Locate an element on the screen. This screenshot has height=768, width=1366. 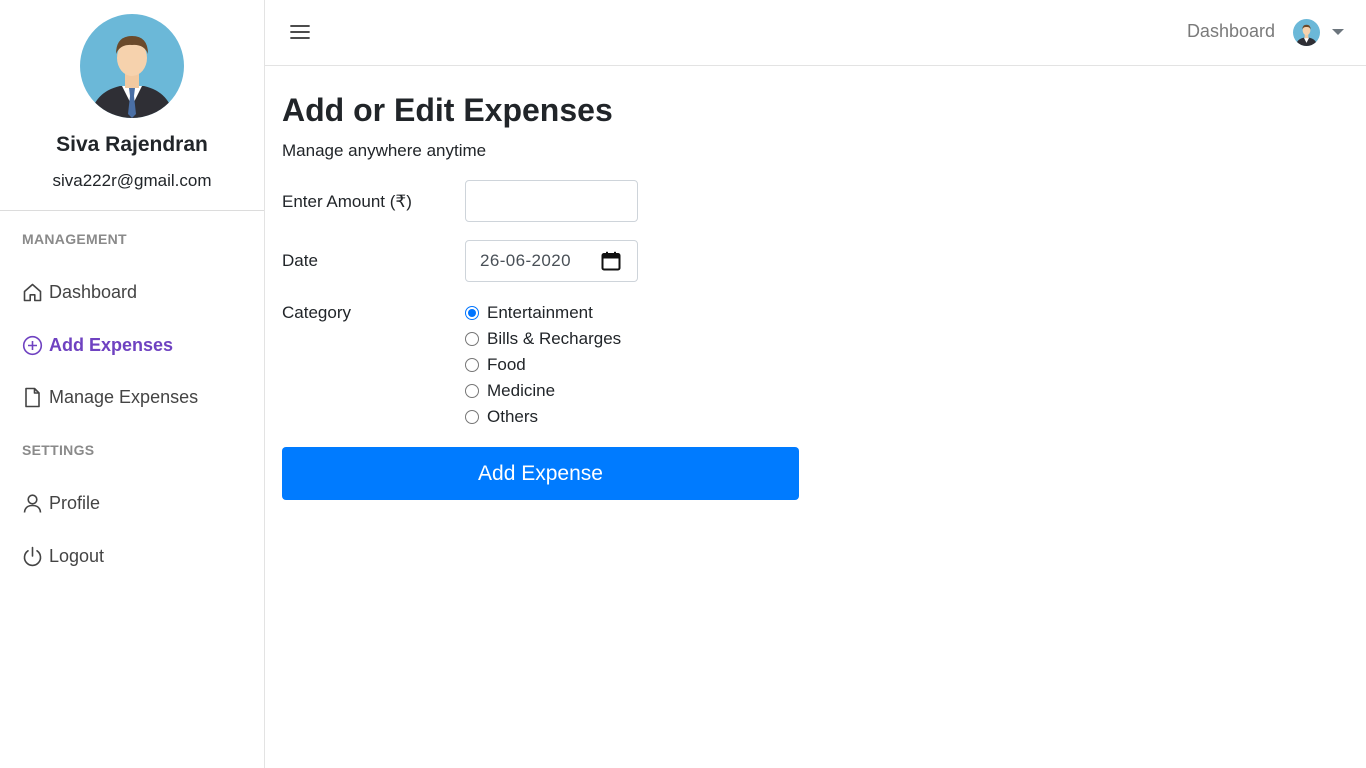
navbar-dashboard-link: Dashboard is located at coordinates (1231, 31).